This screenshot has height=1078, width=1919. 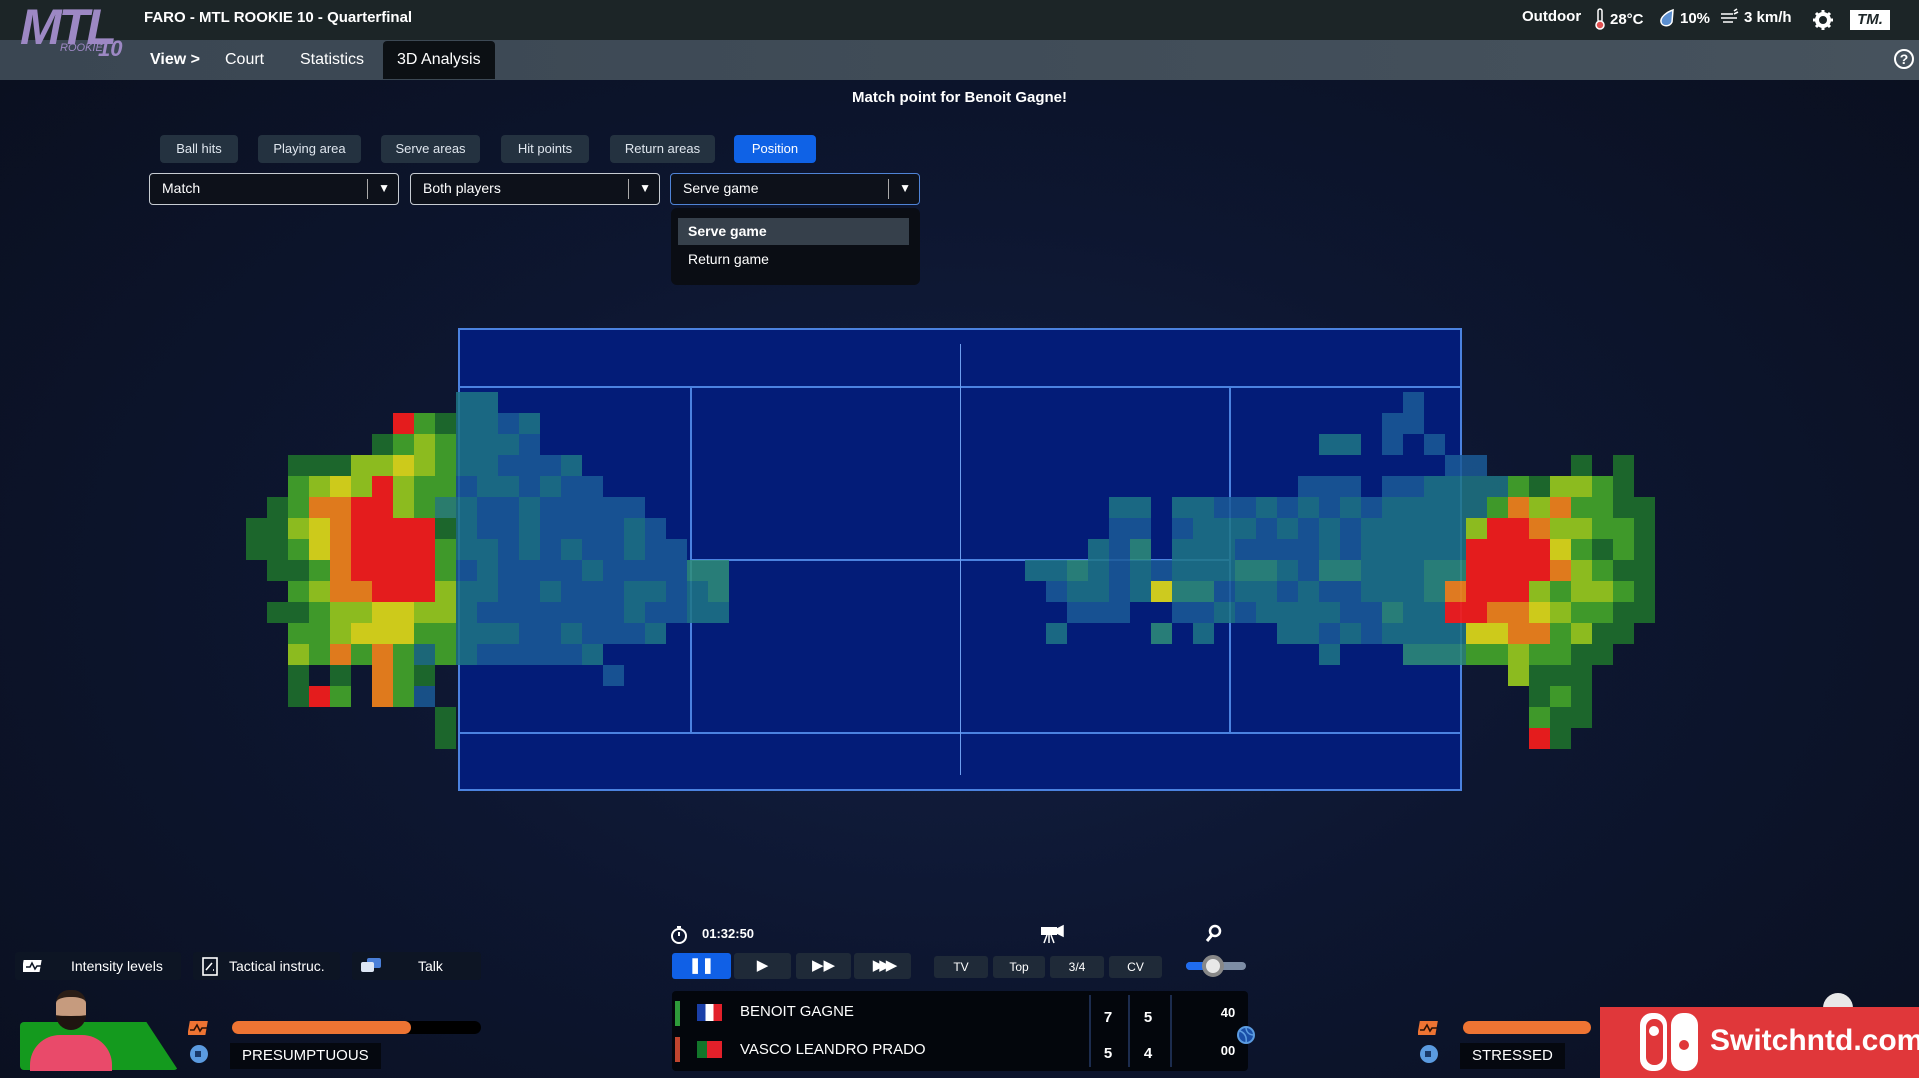 I want to click on camera-cv-button: CV, so click(x=1135, y=967).